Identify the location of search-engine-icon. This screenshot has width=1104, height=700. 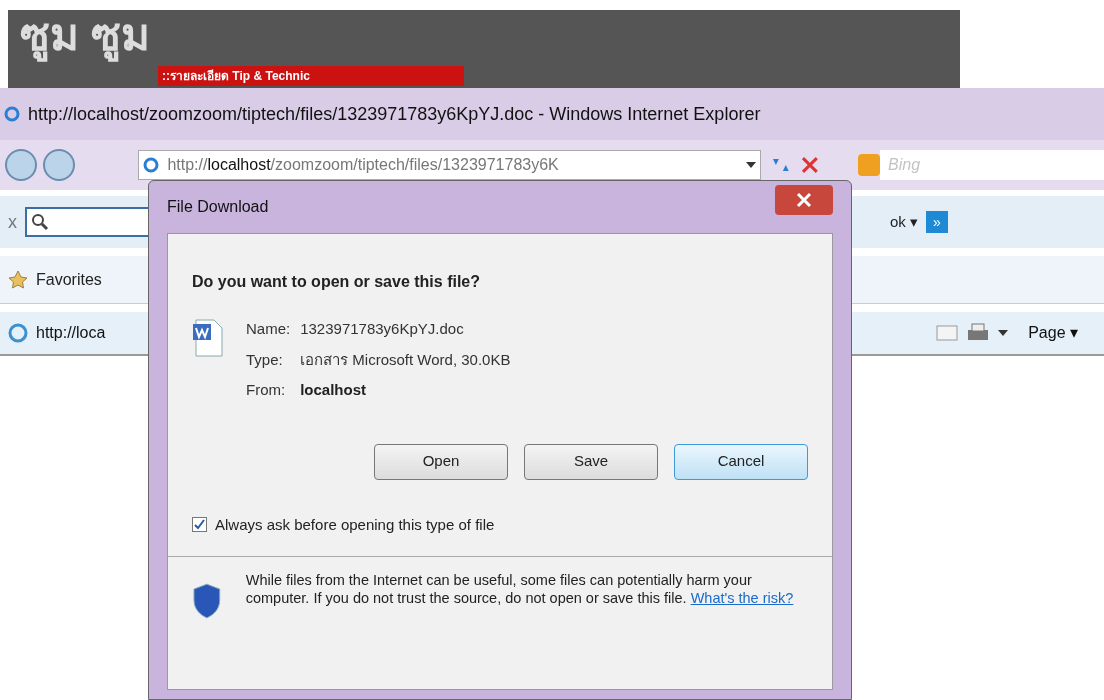
(869, 165).